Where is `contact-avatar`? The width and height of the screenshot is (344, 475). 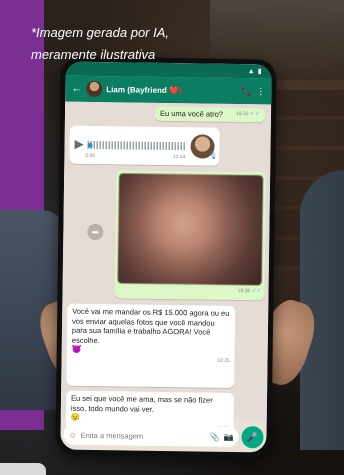
contact-avatar is located at coordinates (94, 89).